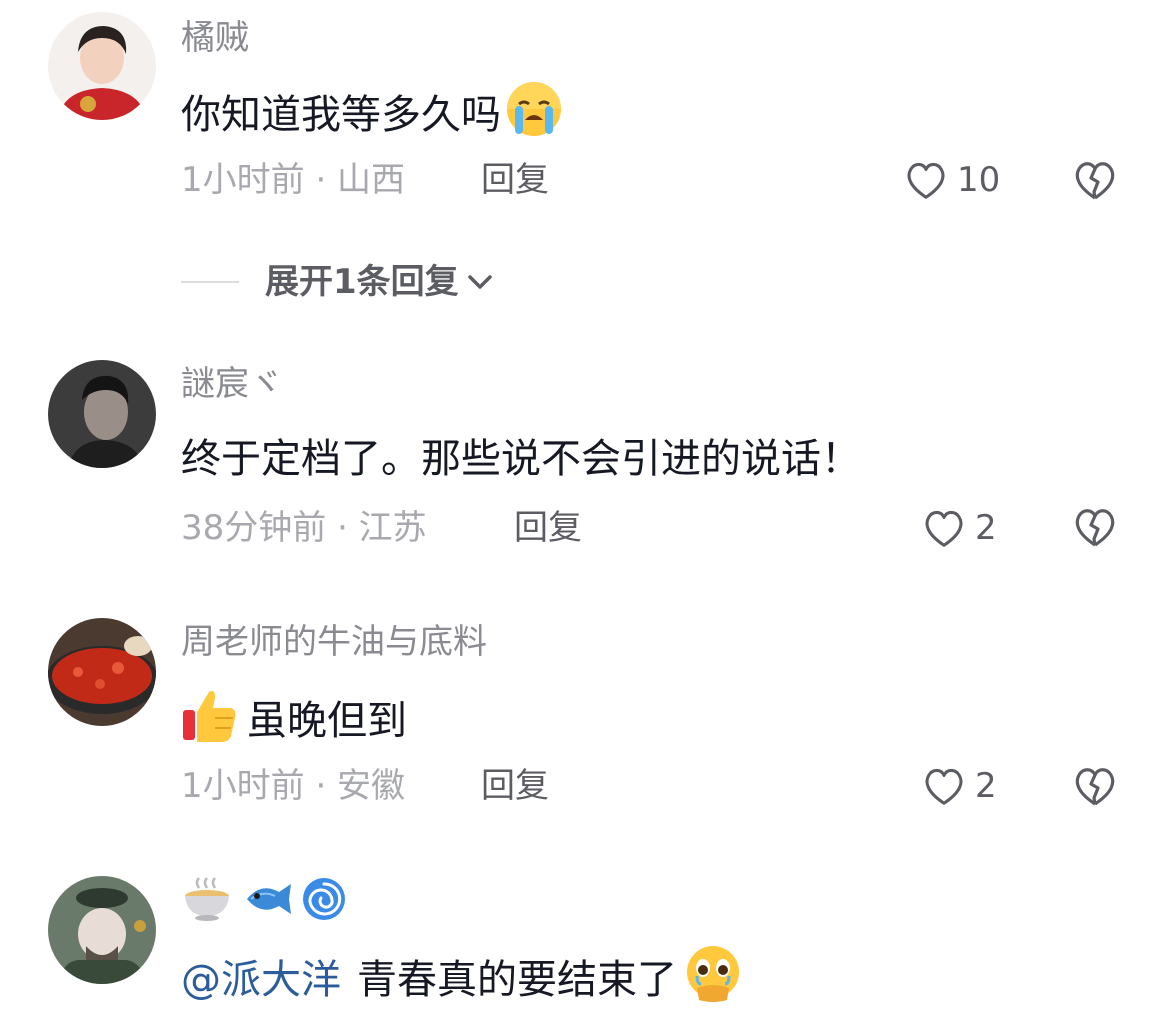  Describe the element at coordinates (517, 980) in the screenshot. I see `comment-body: 青春真的要结束了` at that location.